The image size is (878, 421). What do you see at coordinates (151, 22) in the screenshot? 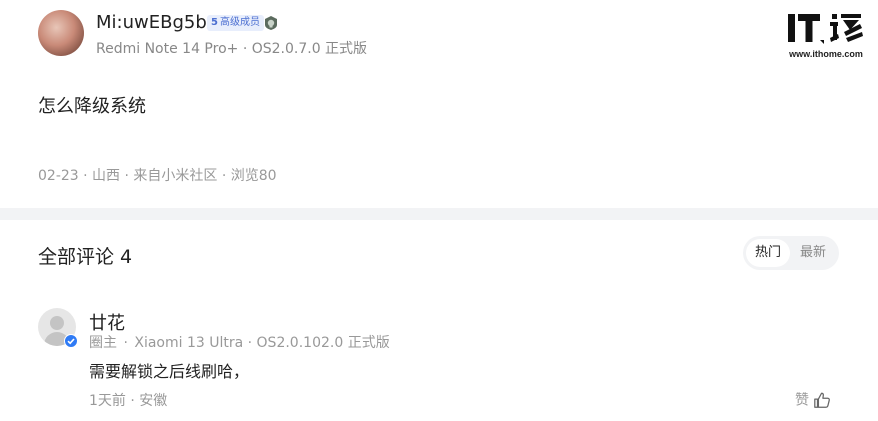
I see `post-author-name: Mi:uwEBg5b` at bounding box center [151, 22].